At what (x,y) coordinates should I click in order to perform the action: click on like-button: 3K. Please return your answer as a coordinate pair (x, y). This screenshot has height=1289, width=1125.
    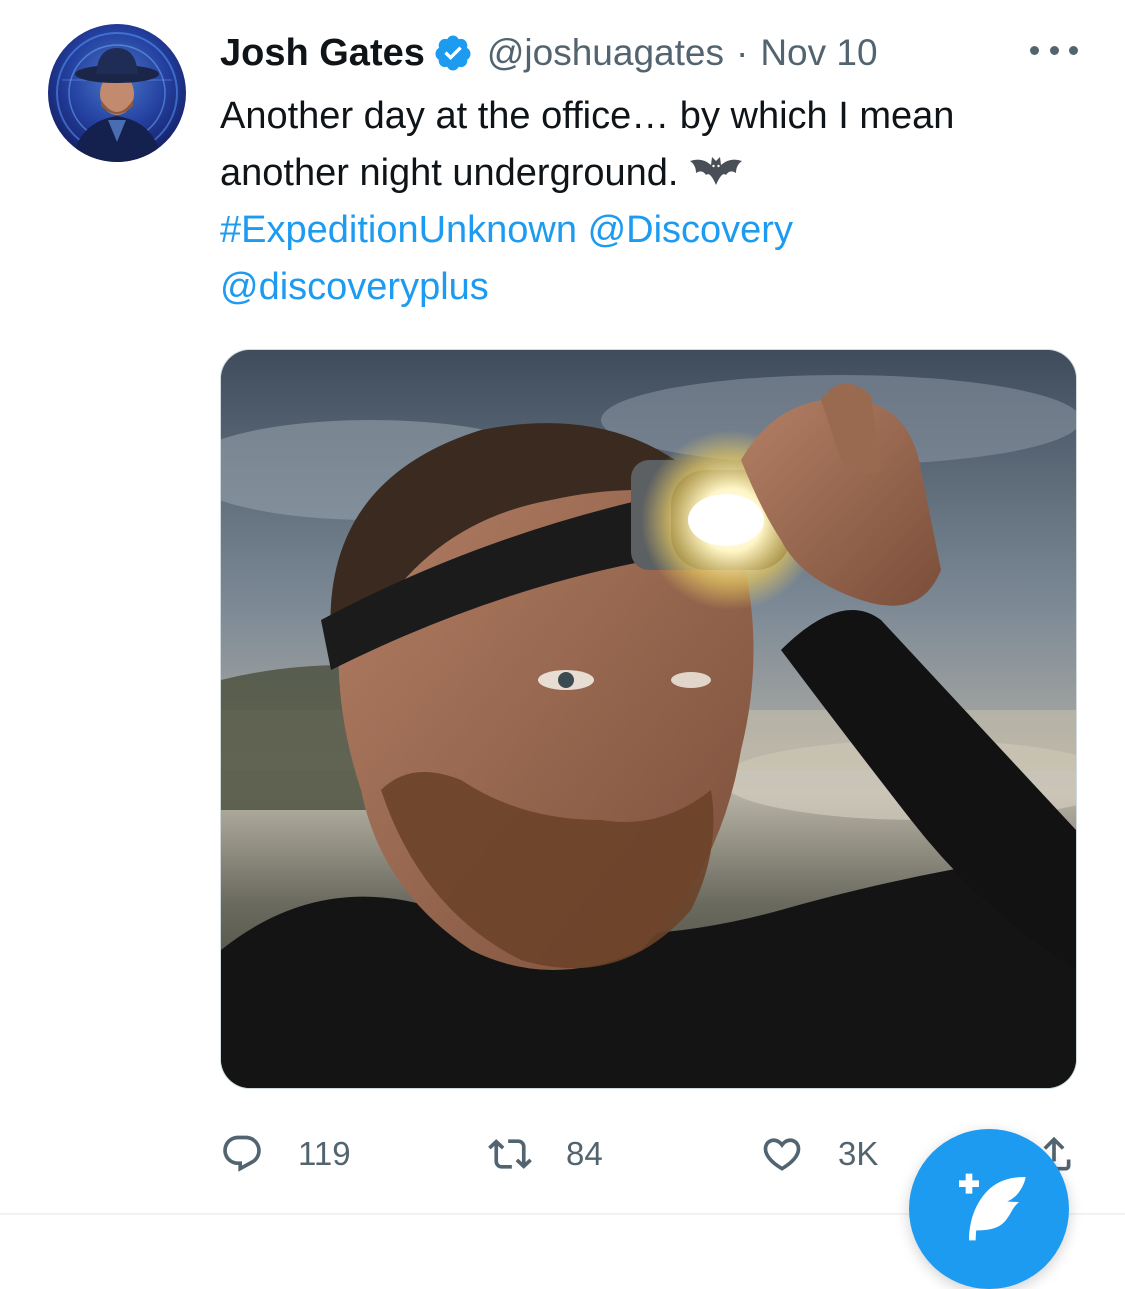
    Looking at the image, I should click on (819, 1154).